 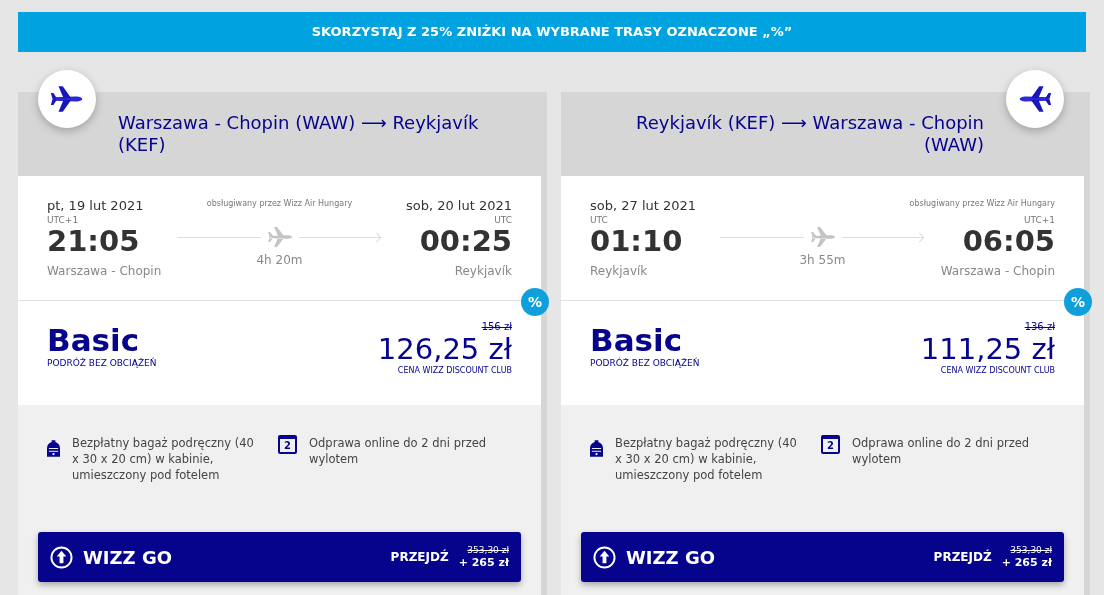 What do you see at coordinates (465, 241) in the screenshot?
I see `flight-time: 00:25` at bounding box center [465, 241].